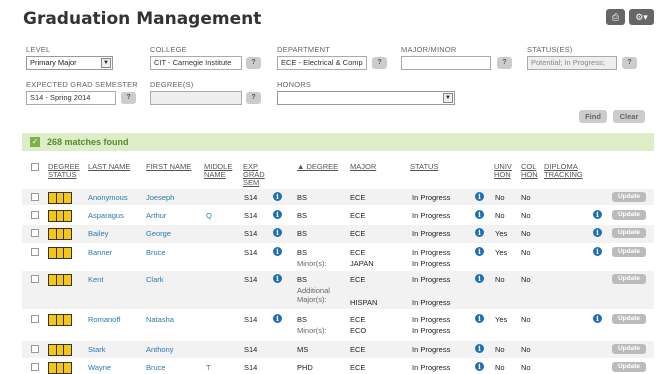  I want to click on find-button: Find, so click(593, 116).